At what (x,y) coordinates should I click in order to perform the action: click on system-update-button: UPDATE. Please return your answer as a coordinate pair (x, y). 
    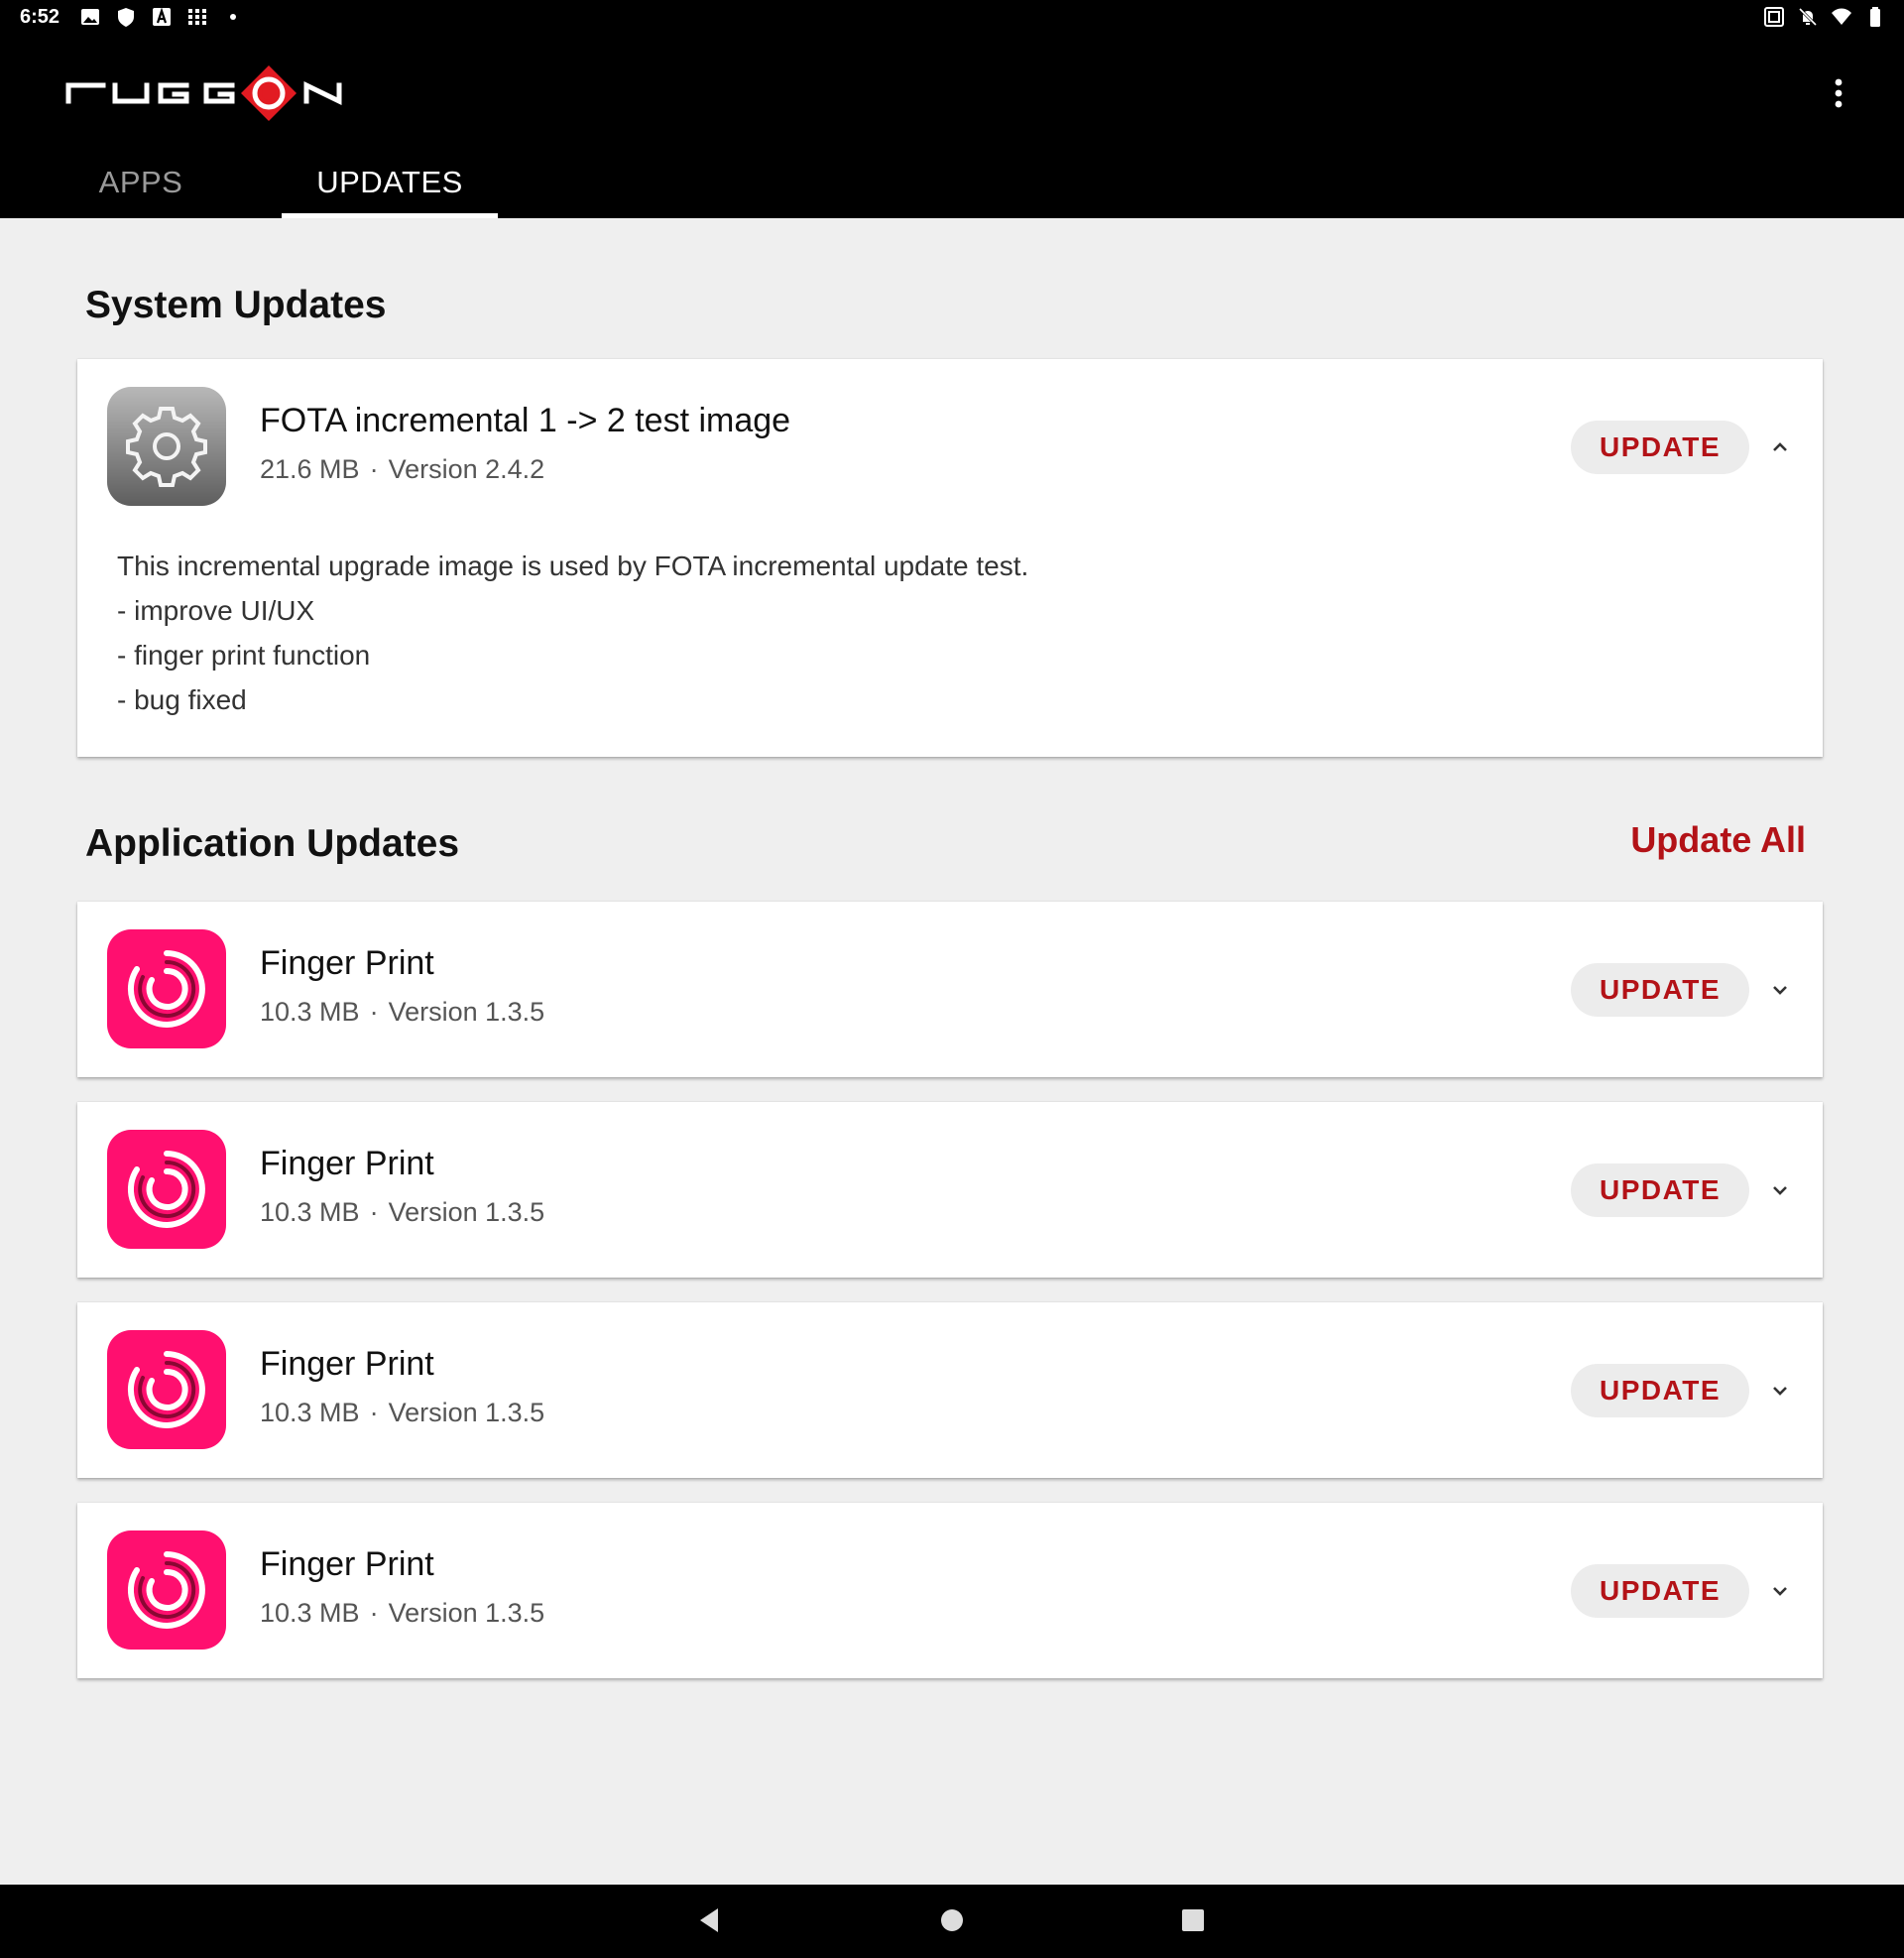
    Looking at the image, I should click on (1660, 448).